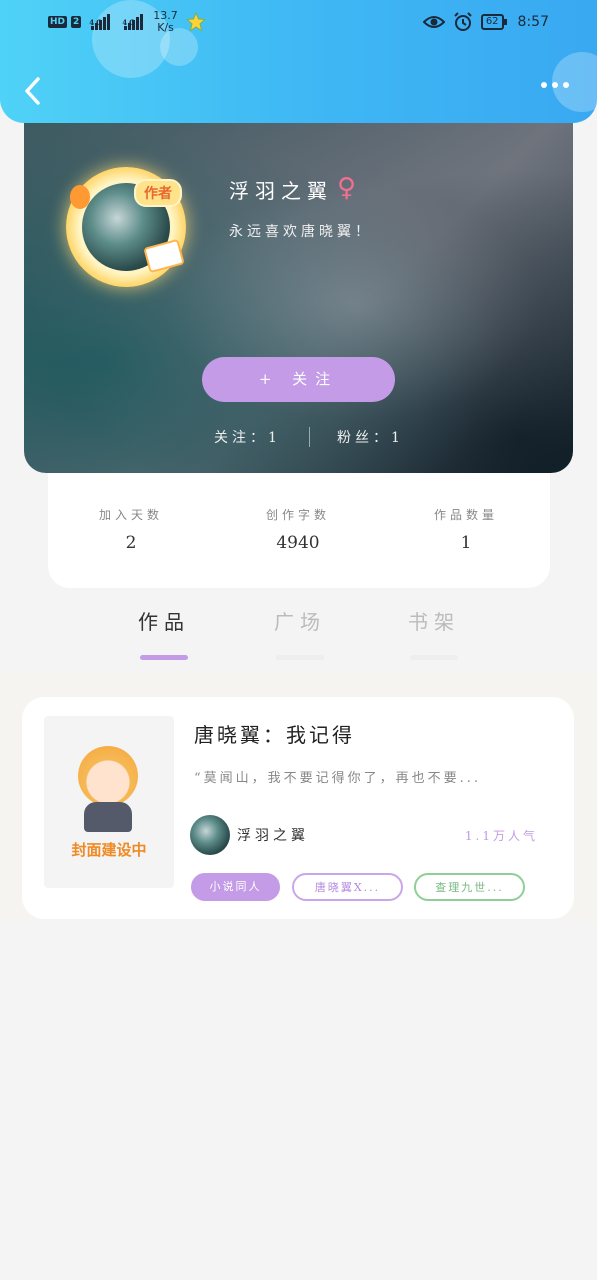 This screenshot has width=597, height=1280. I want to click on tab-works: 作品, so click(164, 633).